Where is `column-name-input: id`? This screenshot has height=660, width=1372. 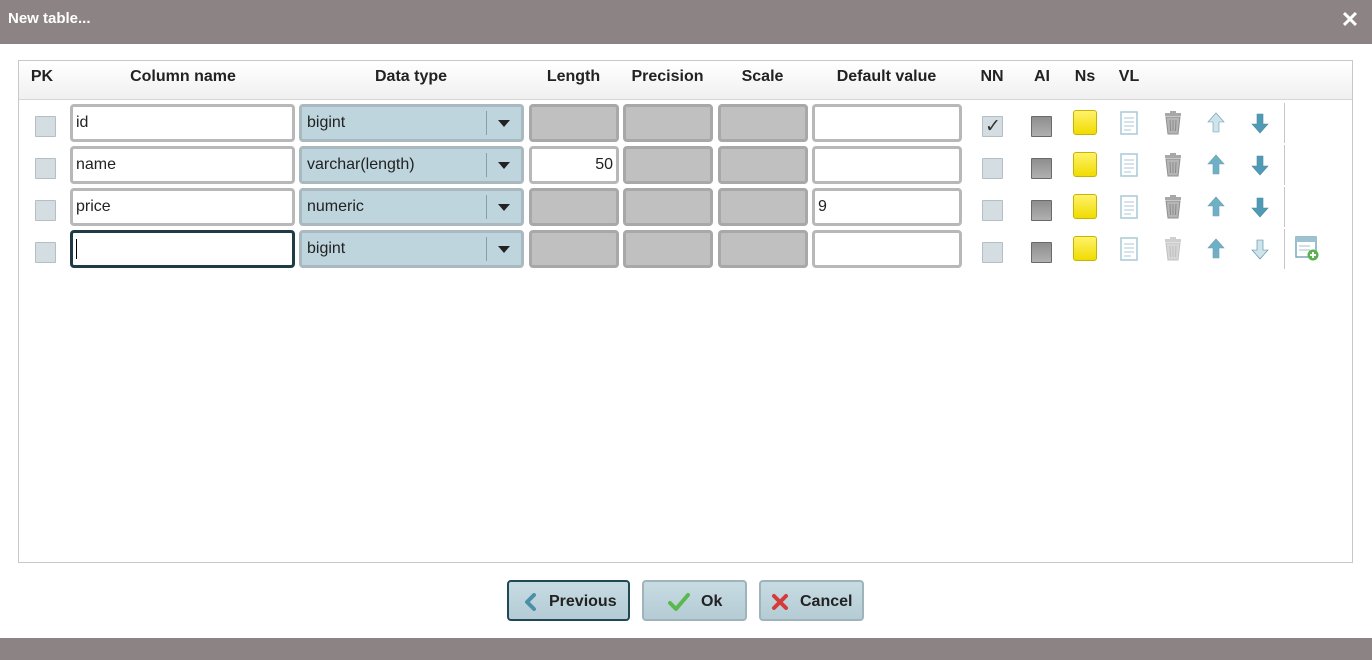
column-name-input: id is located at coordinates (182, 123).